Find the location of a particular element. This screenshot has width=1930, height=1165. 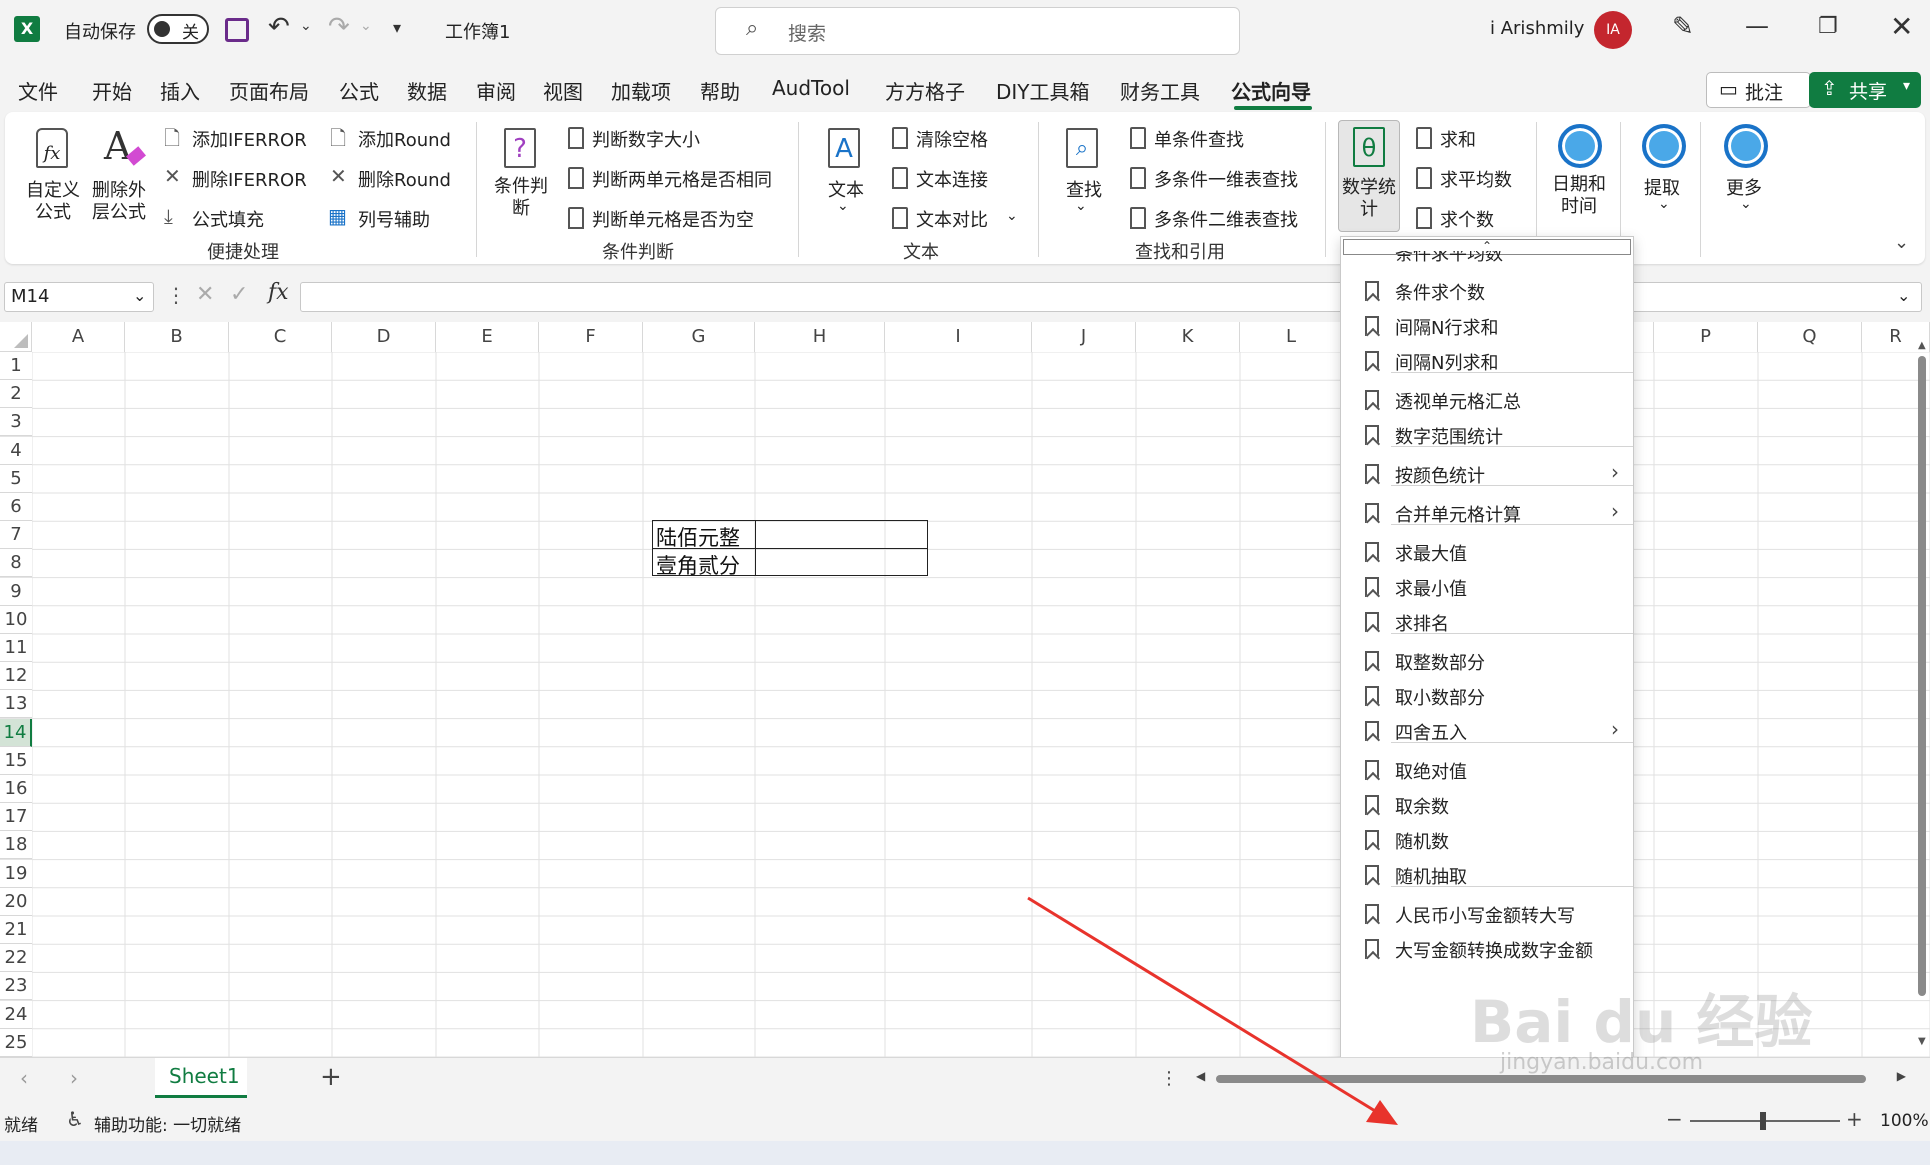

add-sheet-icon: + is located at coordinates (331, 1077).